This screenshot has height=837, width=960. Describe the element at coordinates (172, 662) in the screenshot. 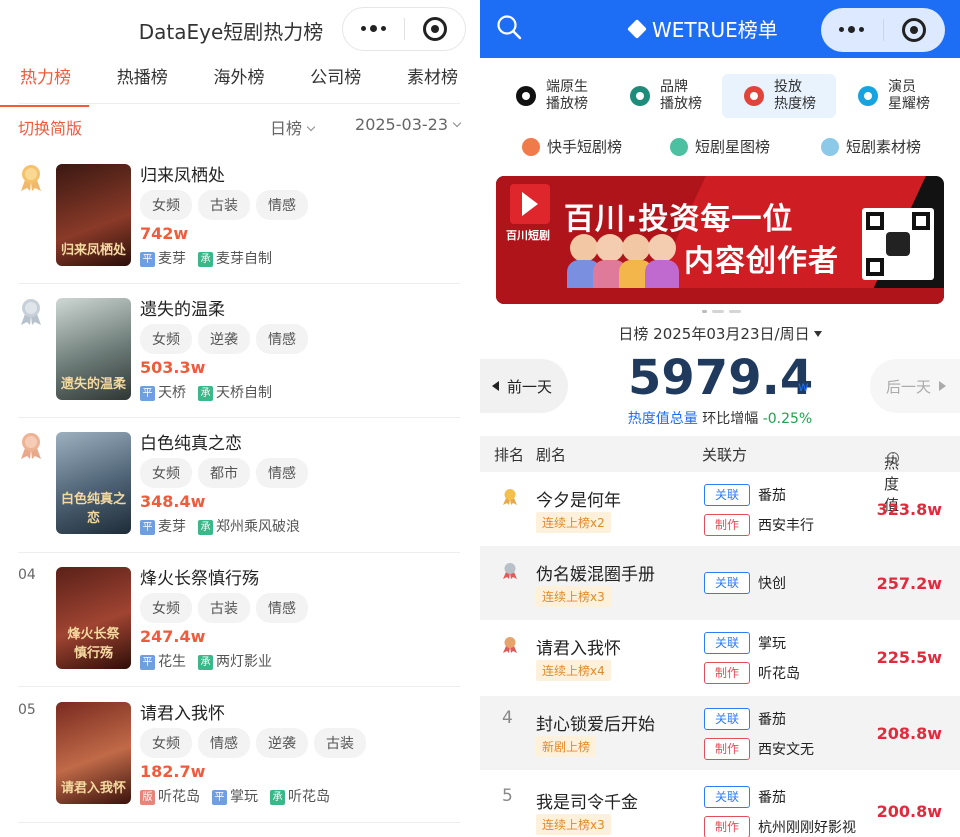

I see `platform-name: 花生` at that location.